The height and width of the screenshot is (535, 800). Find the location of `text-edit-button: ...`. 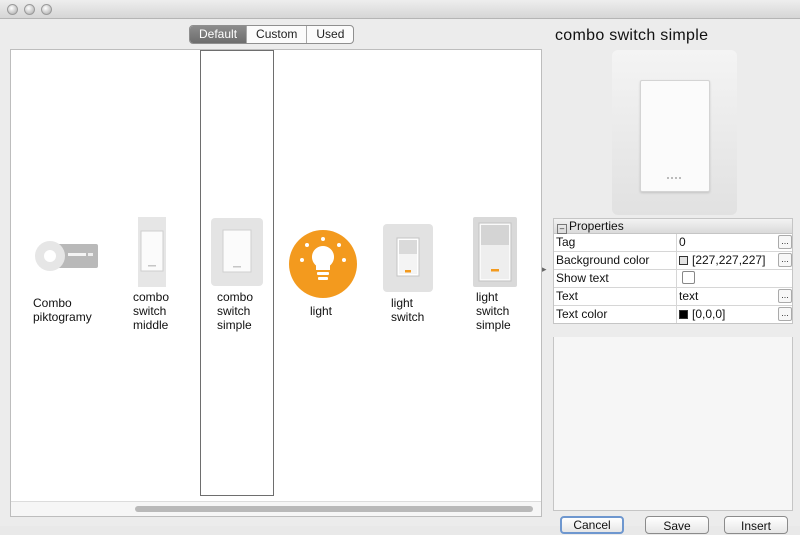

text-edit-button: ... is located at coordinates (785, 296).